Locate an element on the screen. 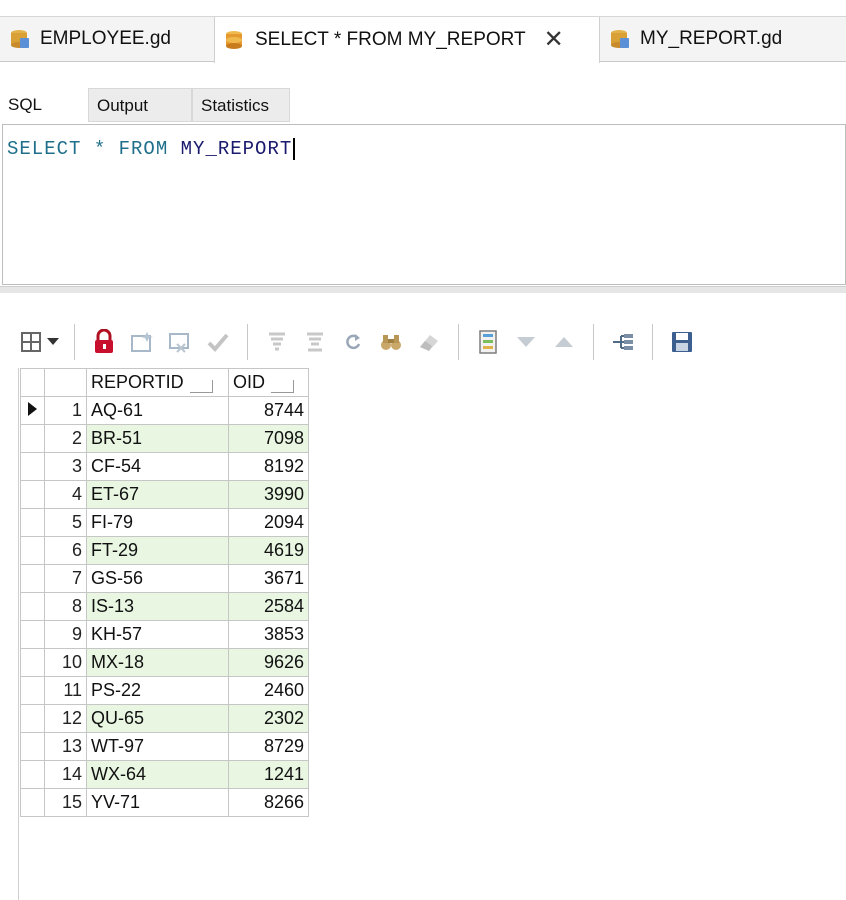 This screenshot has width=846, height=900. column-header-oid: OID is located at coordinates (268, 382).